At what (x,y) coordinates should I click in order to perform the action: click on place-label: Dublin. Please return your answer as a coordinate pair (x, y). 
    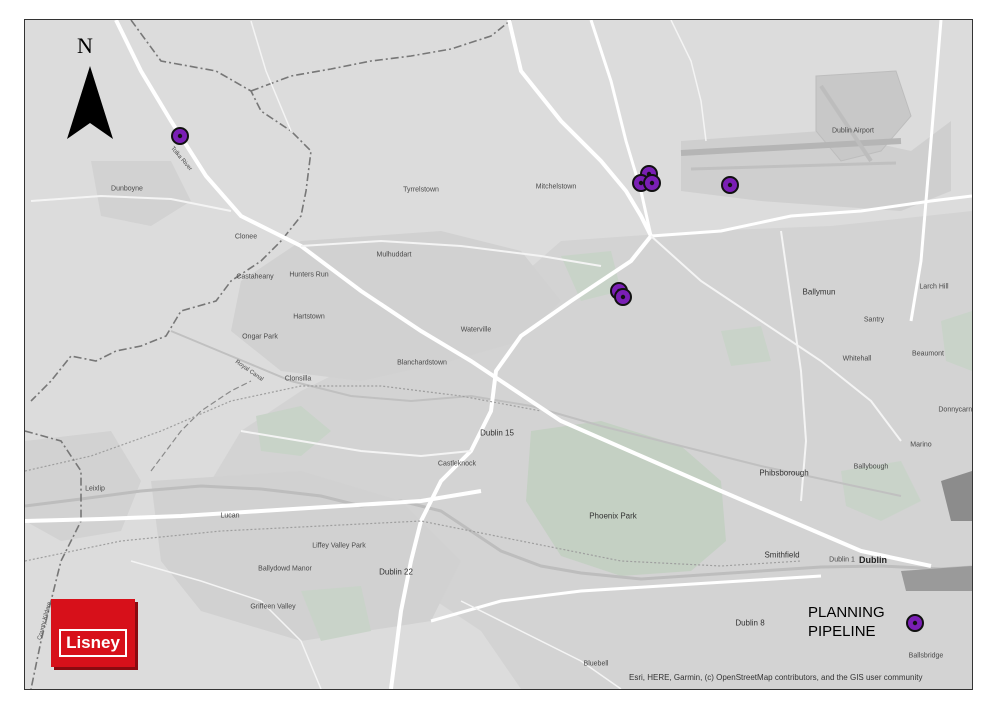
    Looking at the image, I should click on (873, 560).